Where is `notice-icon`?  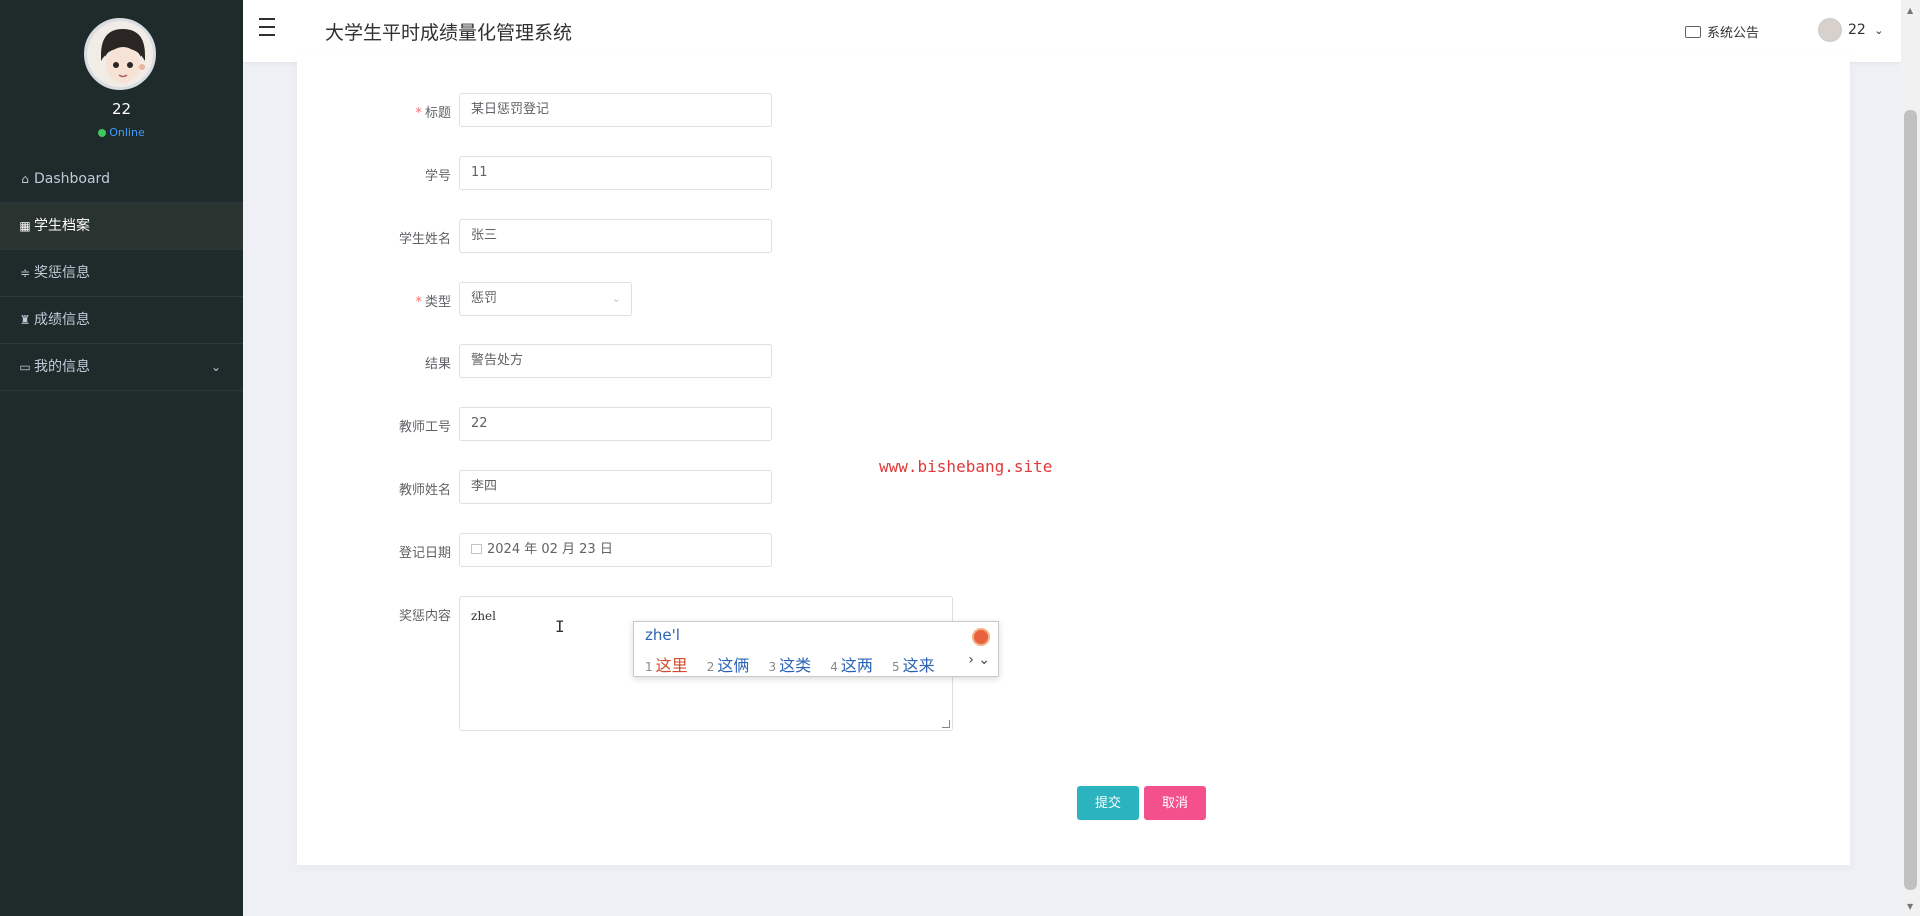 notice-icon is located at coordinates (1693, 32).